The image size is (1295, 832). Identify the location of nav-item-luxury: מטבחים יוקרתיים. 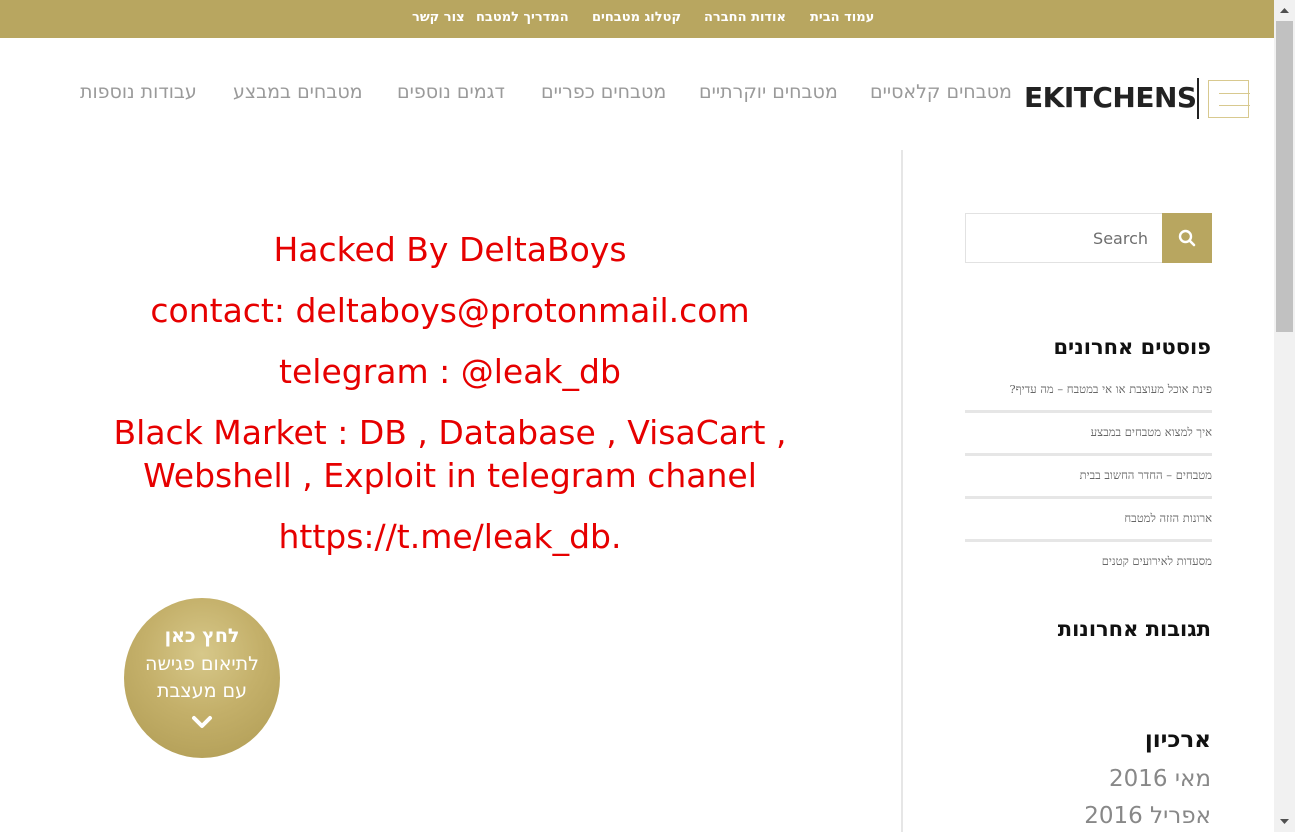
(768, 92).